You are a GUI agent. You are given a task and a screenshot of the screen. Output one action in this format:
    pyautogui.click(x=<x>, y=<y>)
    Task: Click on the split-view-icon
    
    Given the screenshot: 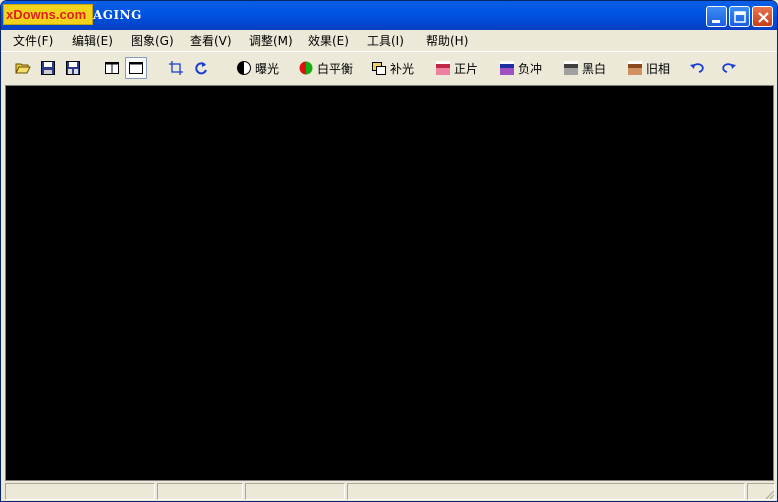 What is the action you would take?
    pyautogui.click(x=112, y=68)
    